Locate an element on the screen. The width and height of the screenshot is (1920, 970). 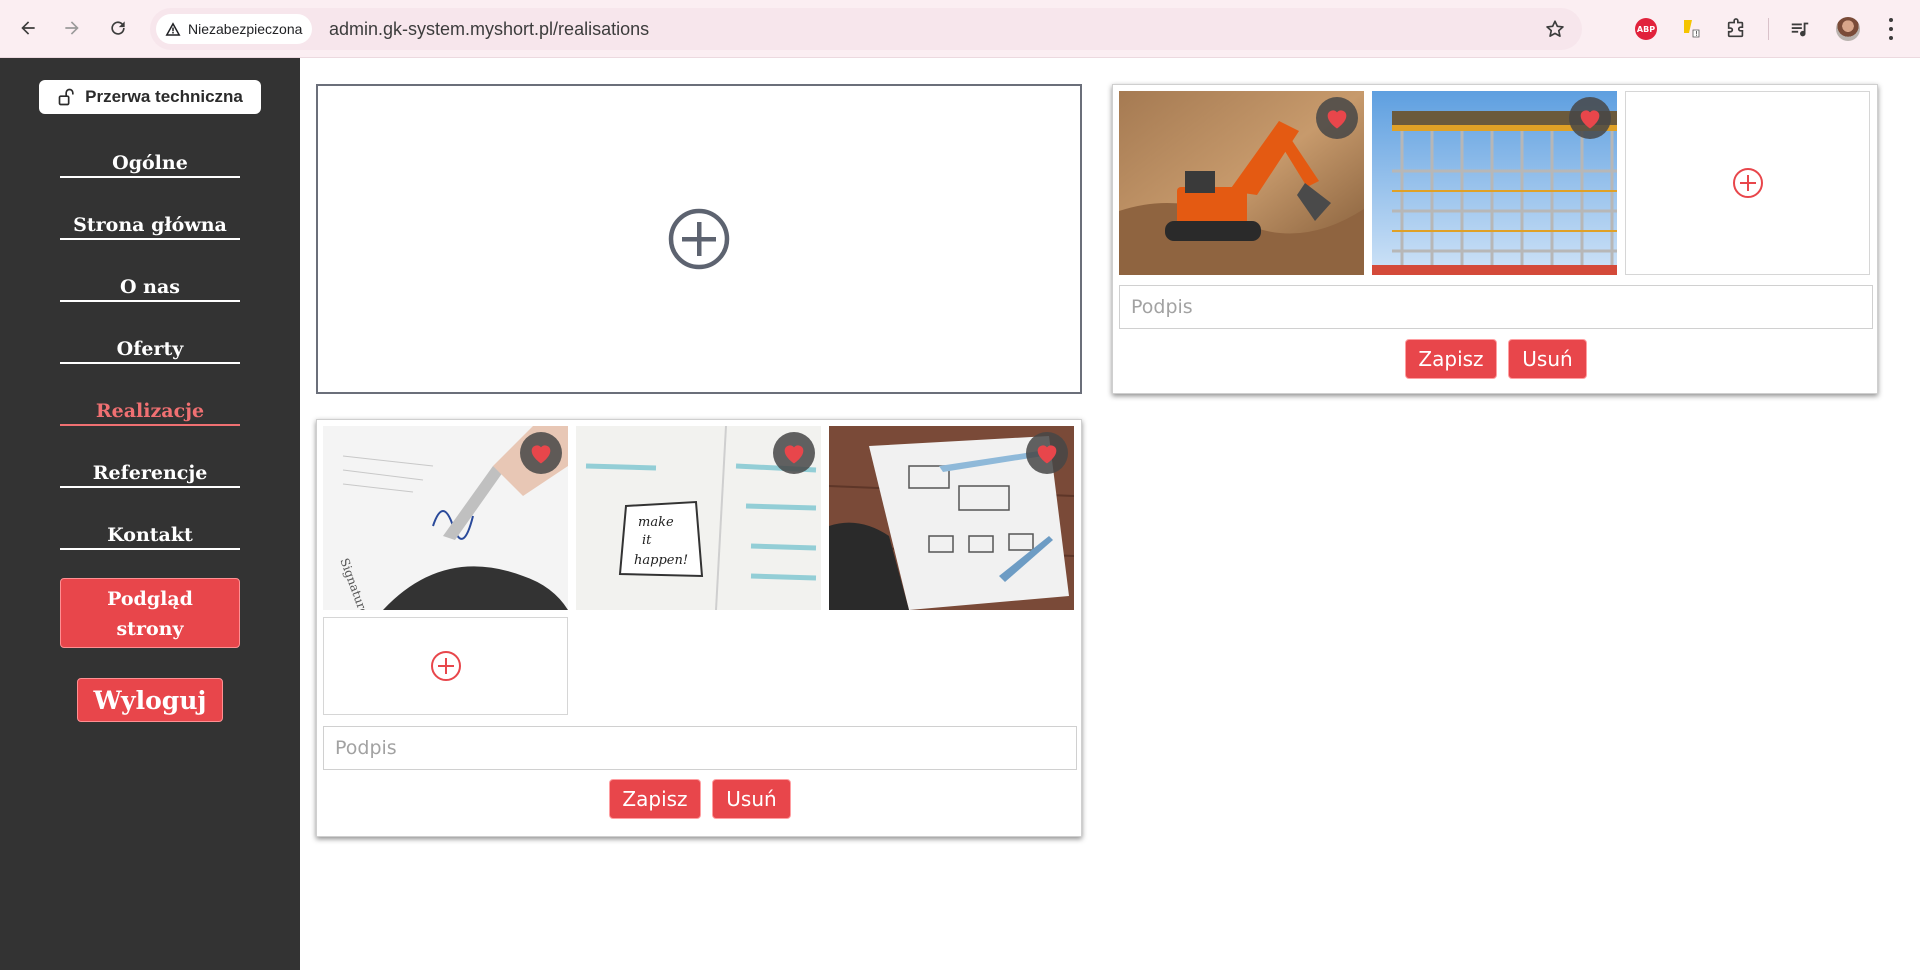
sidebar-item-realisations: Realizacje is located at coordinates (150, 409).